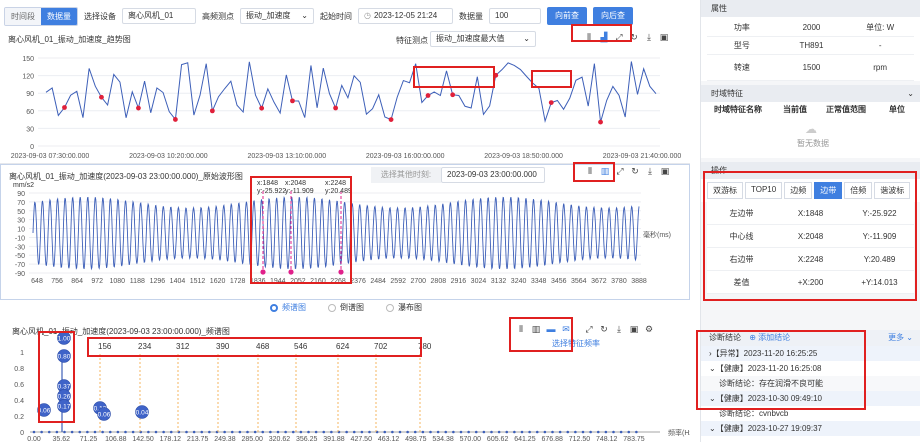 This screenshot has width=920, height=442. I want to click on tab-top10: TOP10, so click(764, 190).